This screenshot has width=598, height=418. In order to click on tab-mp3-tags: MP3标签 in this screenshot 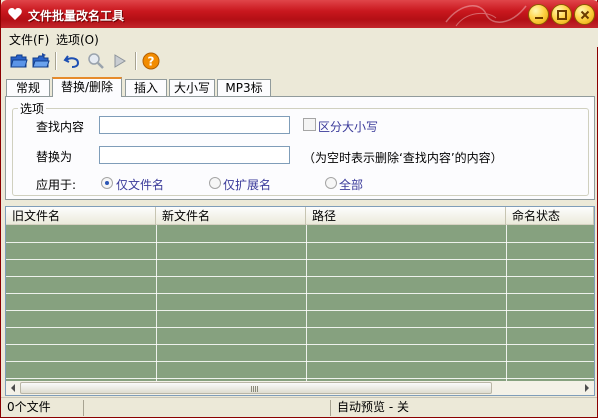, I will do `click(244, 95)`.